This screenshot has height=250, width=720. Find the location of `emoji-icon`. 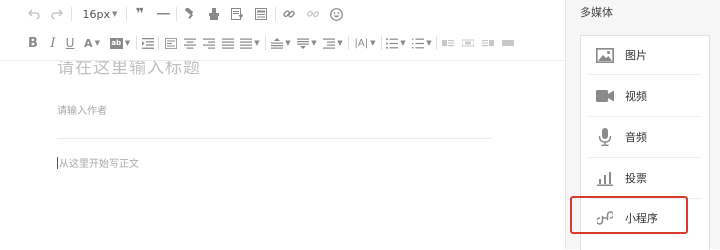

emoji-icon is located at coordinates (336, 14).